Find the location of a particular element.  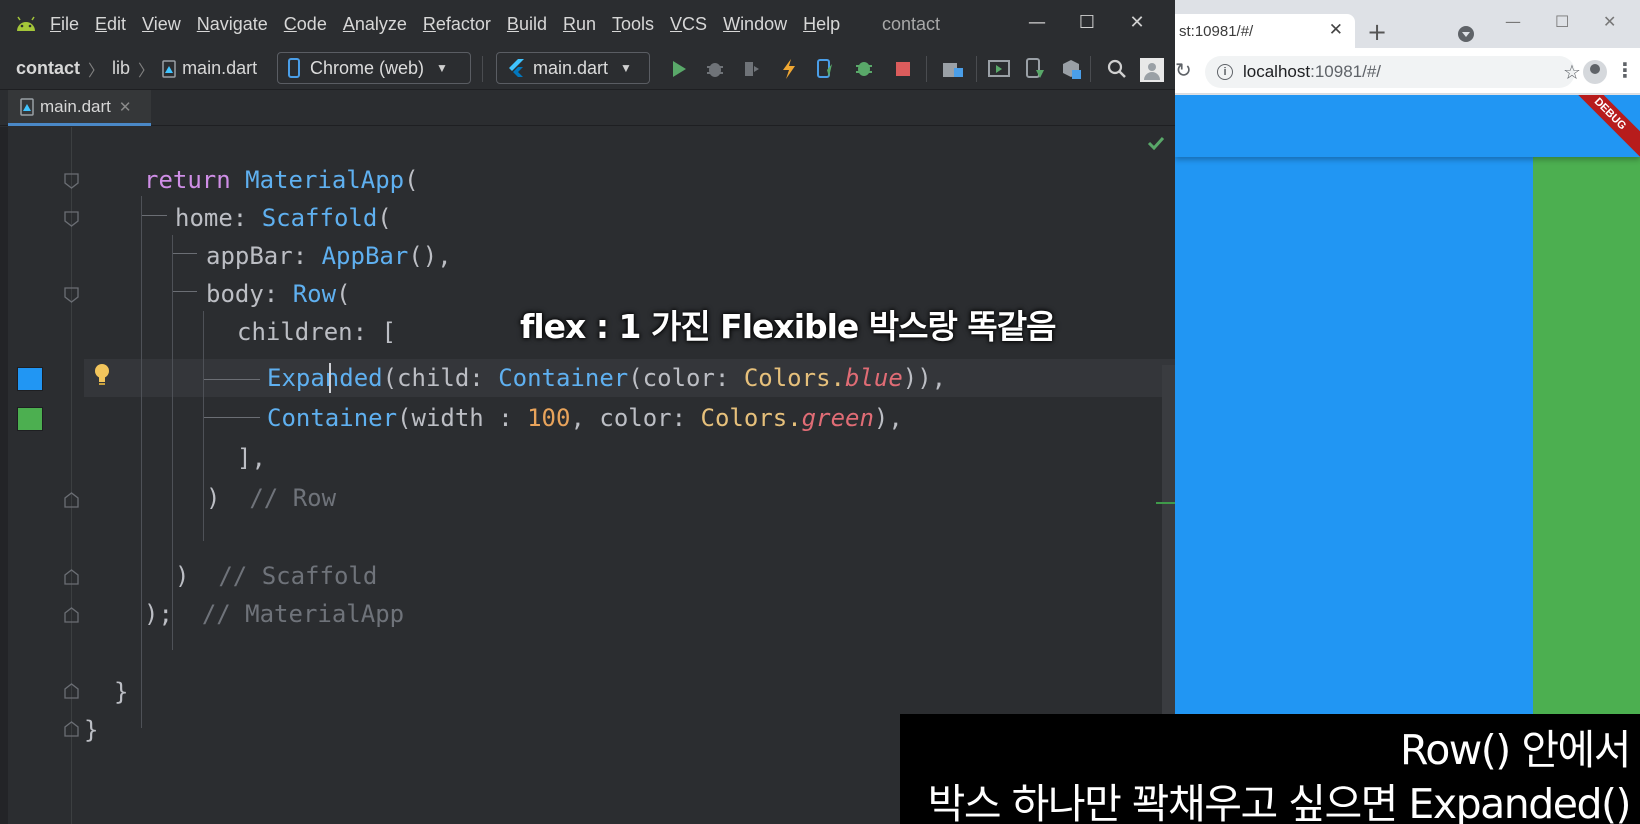

color-swatch-blue is located at coordinates (30, 379).